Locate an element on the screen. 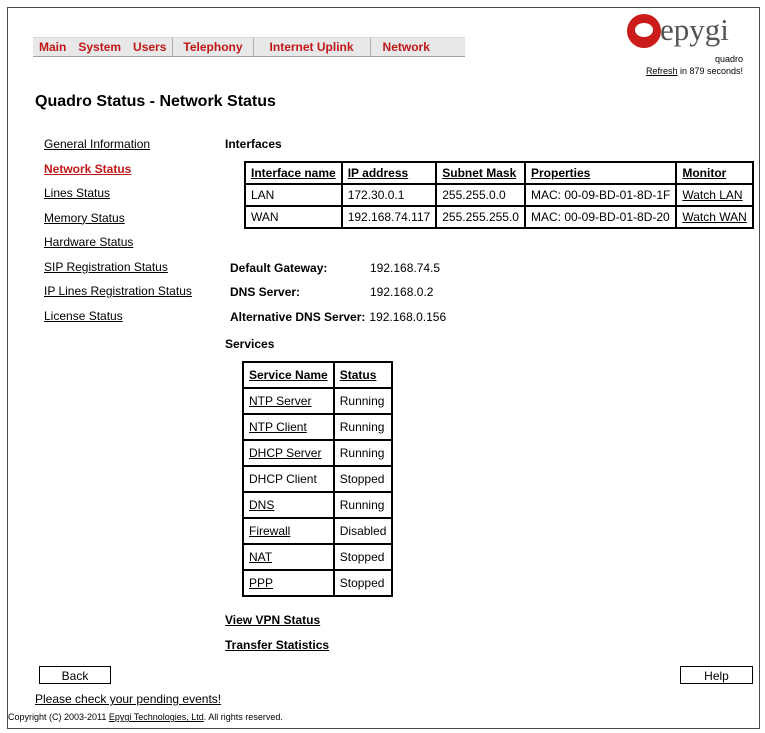 The height and width of the screenshot is (733, 765). column-header-service-name: Service Name is located at coordinates (288, 375).